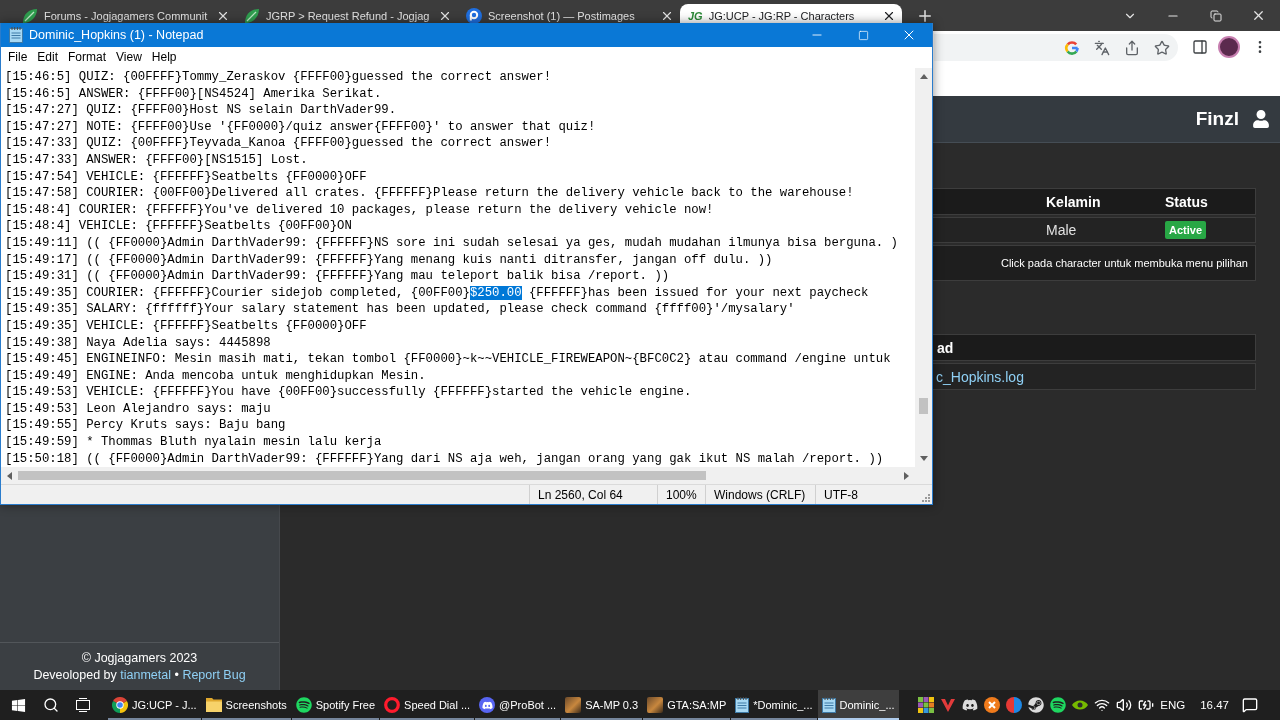 Image resolution: width=1280 pixels, height=720 pixels. What do you see at coordinates (201, 110) in the screenshot?
I see `text-line: [15:47:27] QUIZ: {FFFF00}Host NS selain DarthVader99.` at bounding box center [201, 110].